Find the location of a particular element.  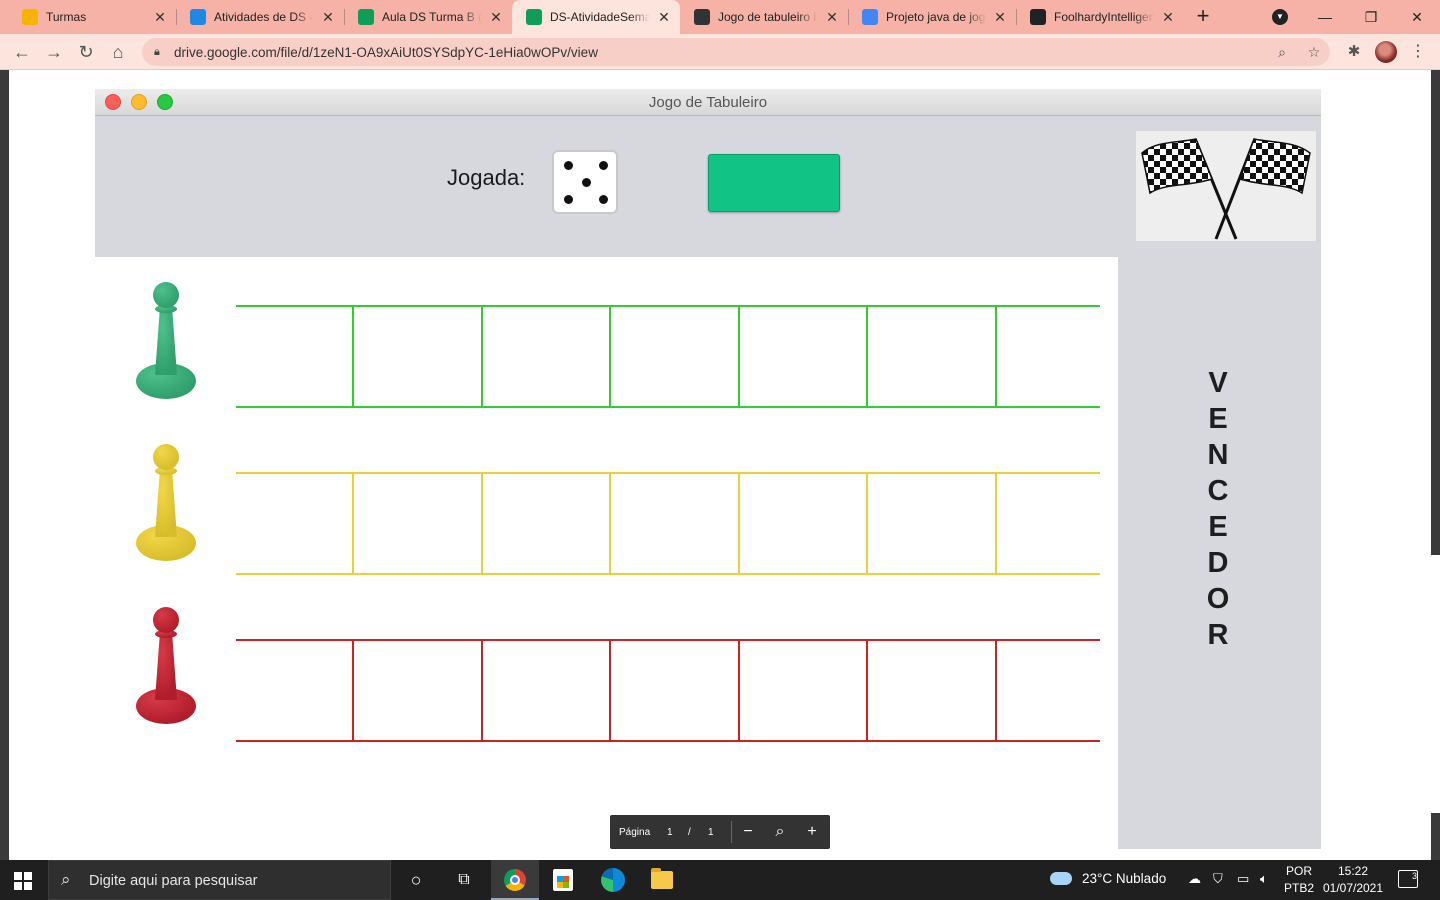

tab-title: Aula DS Turma B (S is located at coordinates (432, 17).